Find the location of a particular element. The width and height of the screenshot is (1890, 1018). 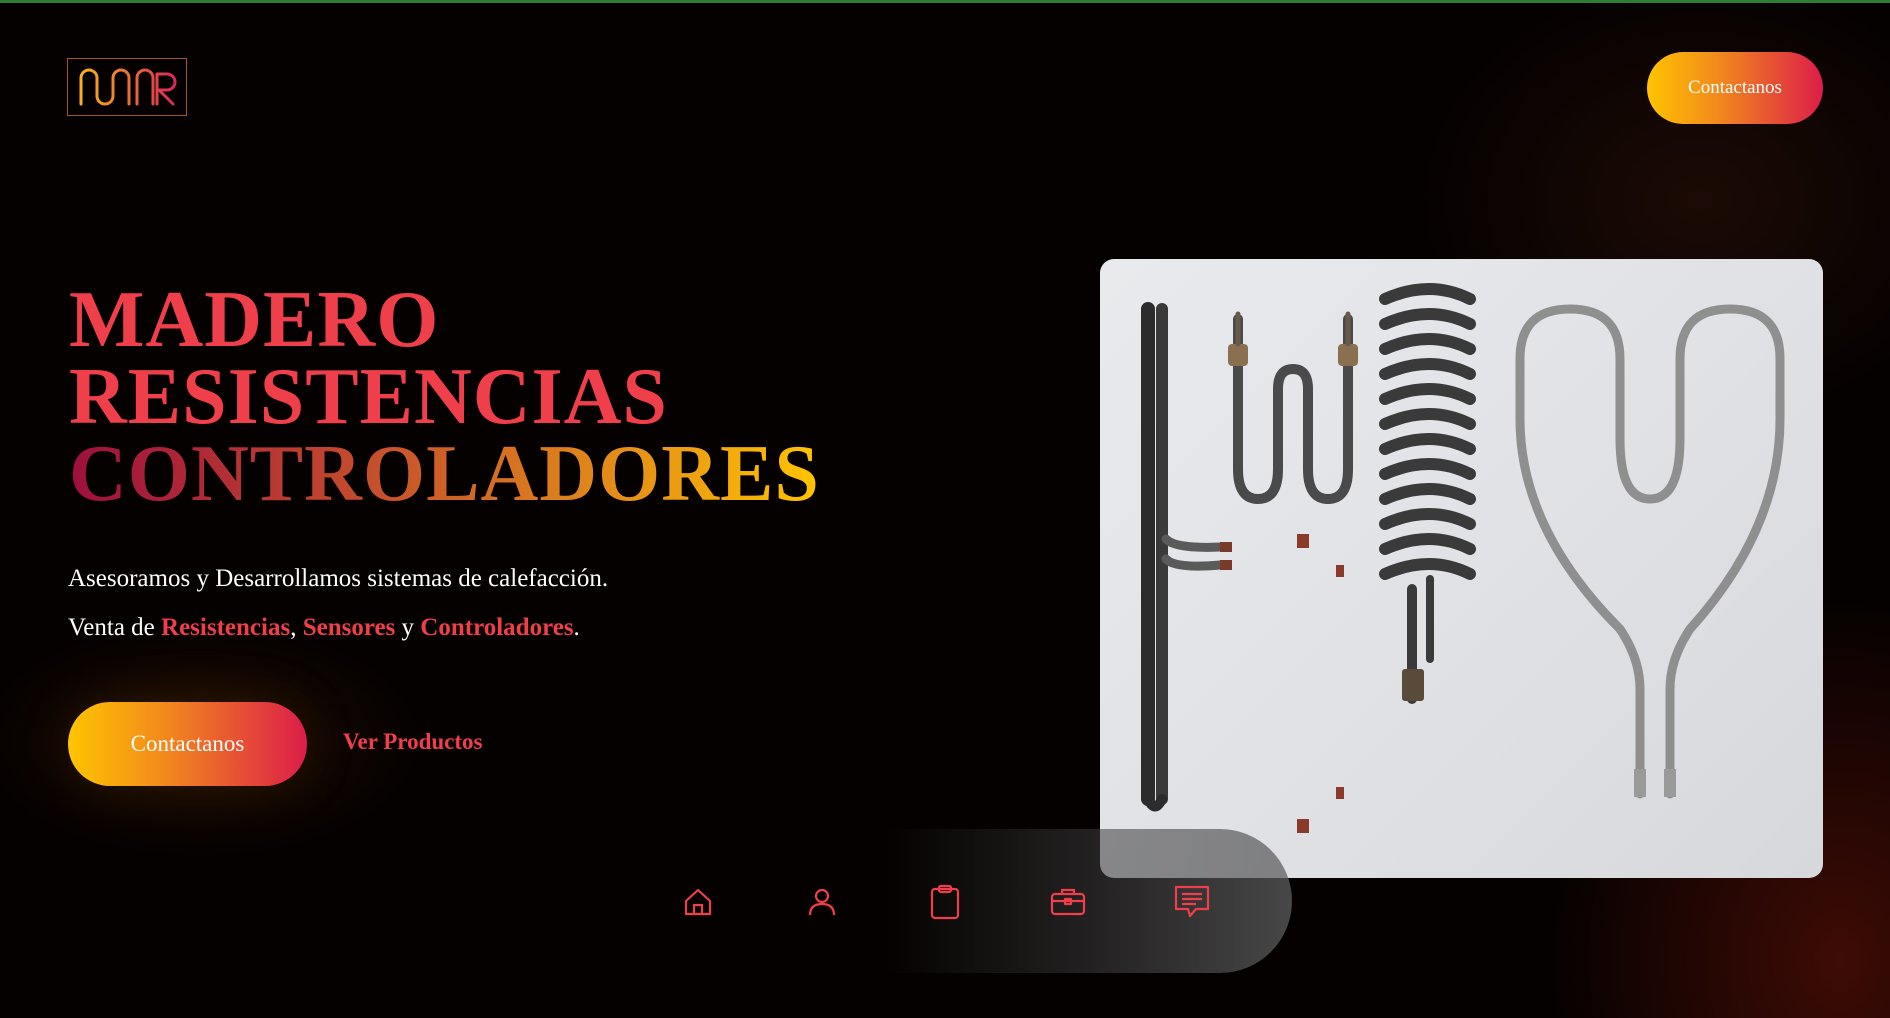

briefcase-icon is located at coordinates (1068, 902).